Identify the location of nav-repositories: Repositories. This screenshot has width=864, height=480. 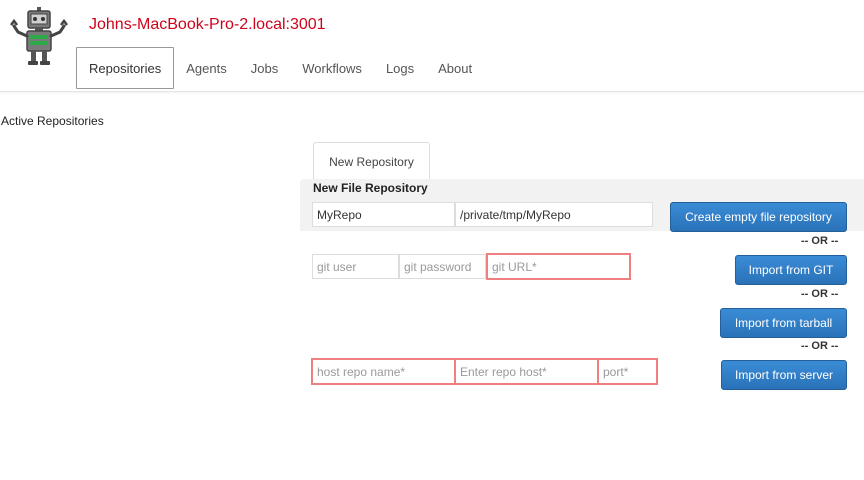
(125, 68).